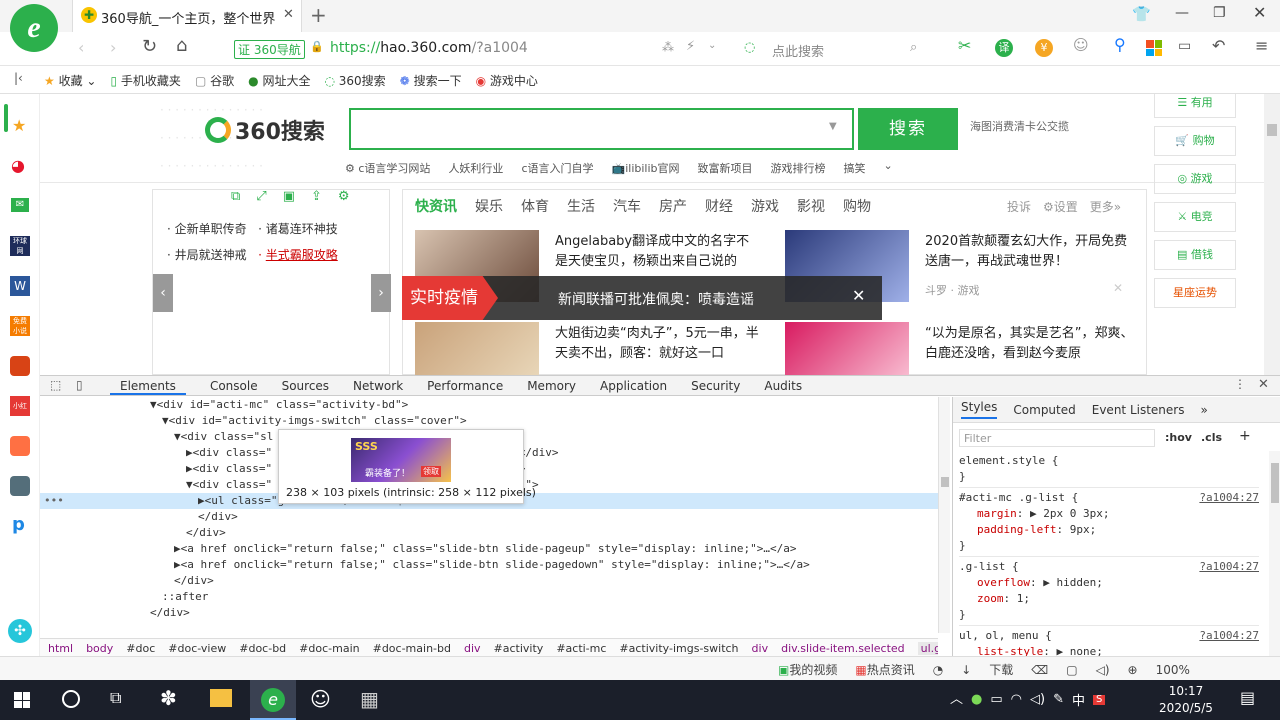 The width and height of the screenshot is (1280, 720). Describe the element at coordinates (265, 130) in the screenshot. I see `search-logo: 360搜索` at that location.